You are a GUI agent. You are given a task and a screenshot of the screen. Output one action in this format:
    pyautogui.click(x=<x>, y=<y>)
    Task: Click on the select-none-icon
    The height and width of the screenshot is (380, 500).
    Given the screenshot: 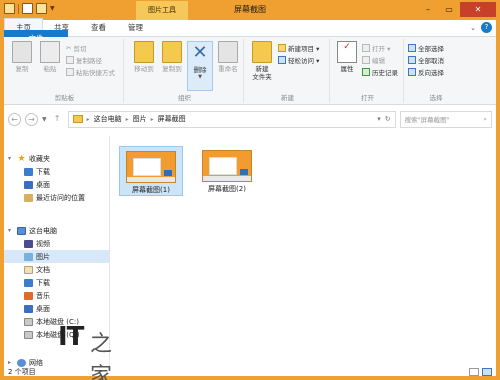 What is the action you would take?
    pyautogui.click(x=412, y=60)
    